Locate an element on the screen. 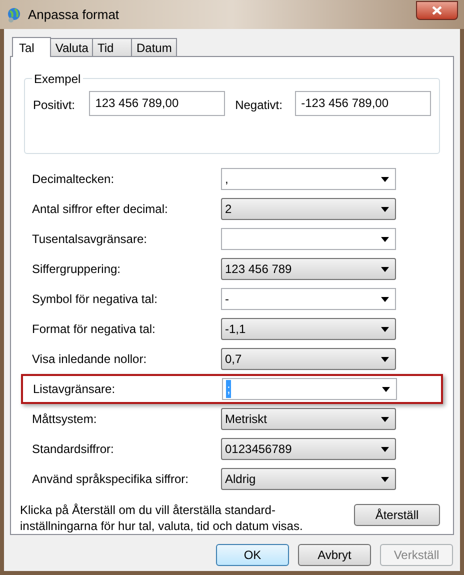  globe-icon is located at coordinates (14, 14).